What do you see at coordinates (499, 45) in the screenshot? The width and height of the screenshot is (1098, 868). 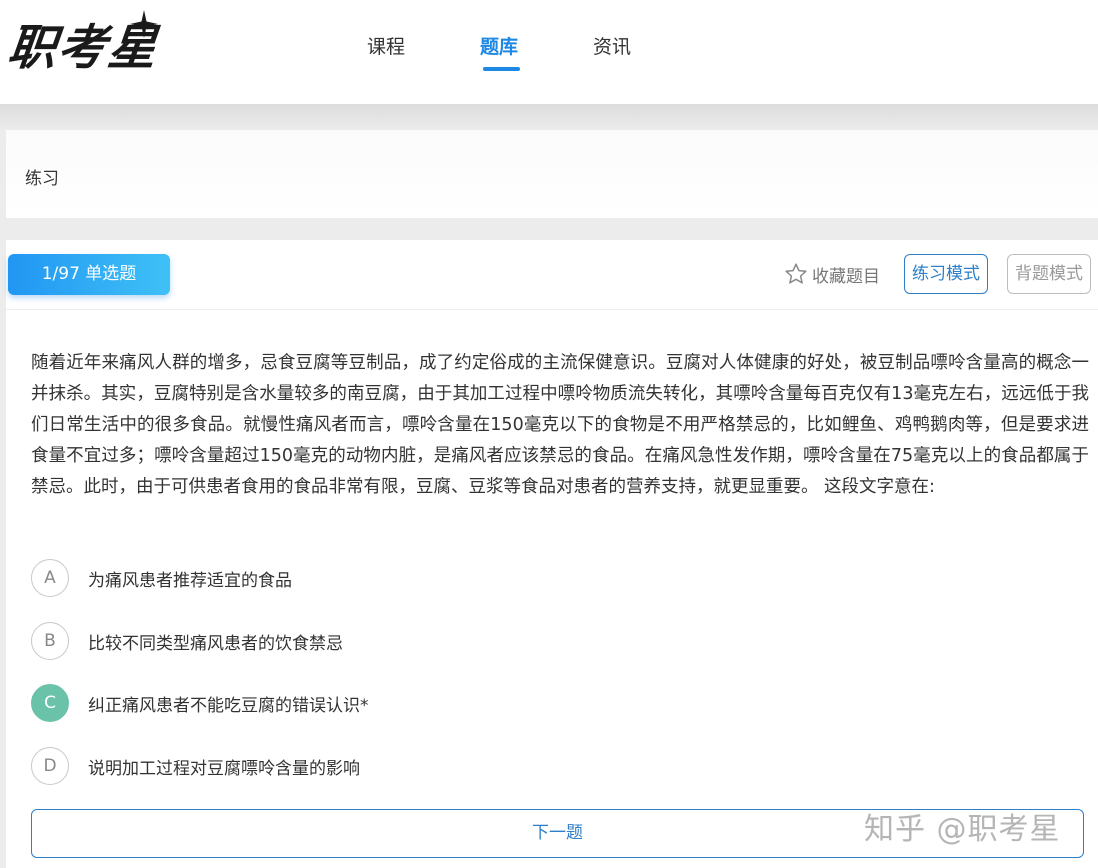 I see `nav-item-question-bank: 题库` at bounding box center [499, 45].